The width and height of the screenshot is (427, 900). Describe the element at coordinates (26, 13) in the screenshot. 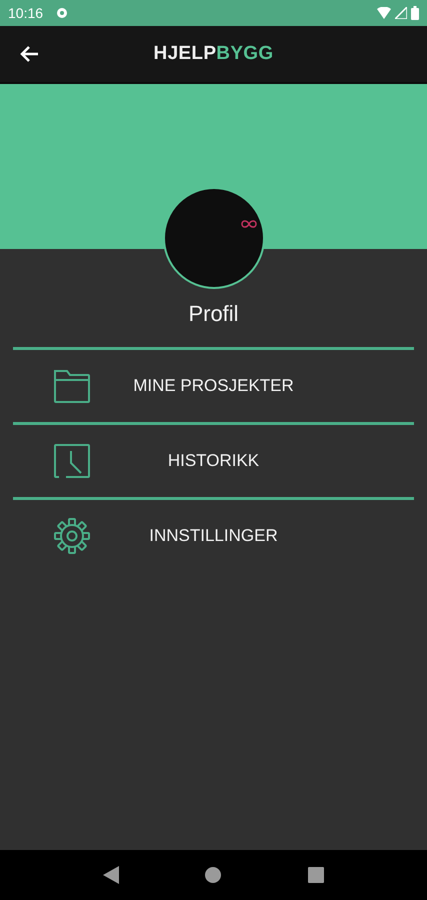

I see `status-time: 10:16` at that location.